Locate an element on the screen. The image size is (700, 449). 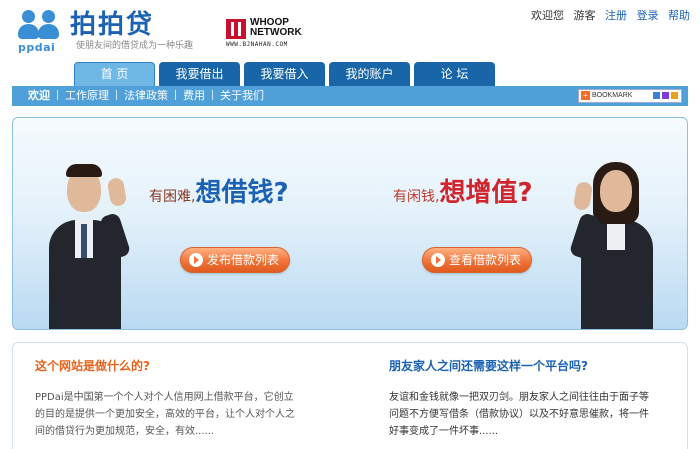
help-link: 帮助 is located at coordinates (679, 15).